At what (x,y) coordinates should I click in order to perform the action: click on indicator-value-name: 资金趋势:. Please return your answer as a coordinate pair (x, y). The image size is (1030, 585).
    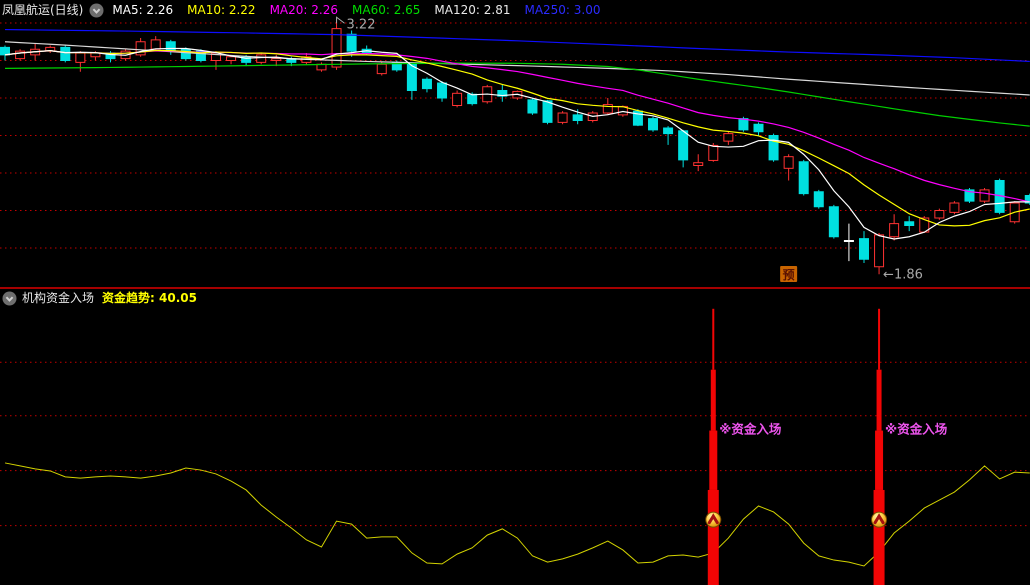
    Looking at the image, I should click on (128, 297).